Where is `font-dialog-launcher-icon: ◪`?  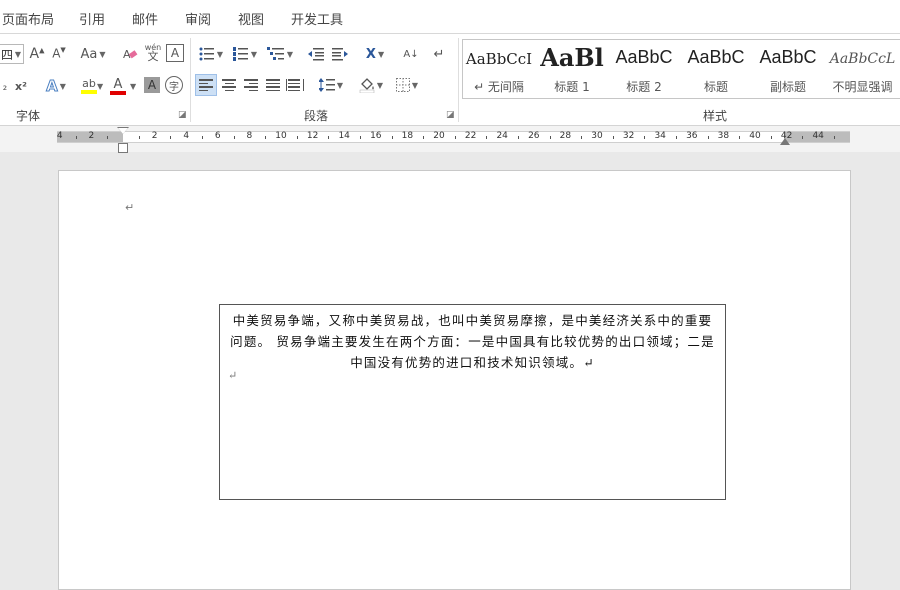 font-dialog-launcher-icon: ◪ is located at coordinates (182, 115).